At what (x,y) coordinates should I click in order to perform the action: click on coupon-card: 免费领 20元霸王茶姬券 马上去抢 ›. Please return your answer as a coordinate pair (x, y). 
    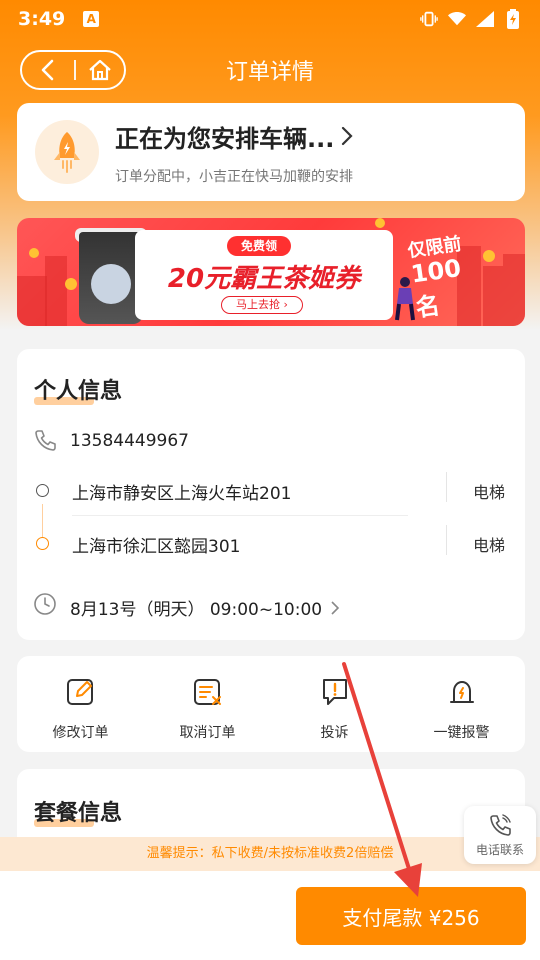
    Looking at the image, I should click on (264, 275).